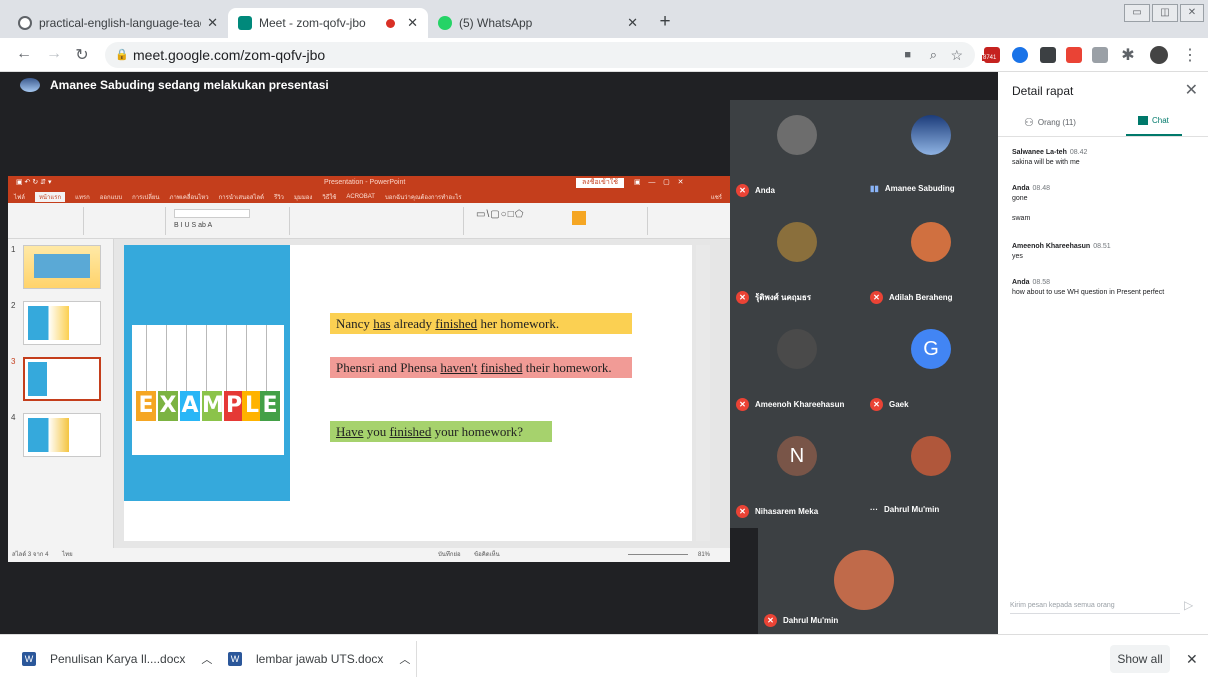 This screenshot has width=1208, height=682. I want to click on reload-icon: ↻, so click(82, 55).